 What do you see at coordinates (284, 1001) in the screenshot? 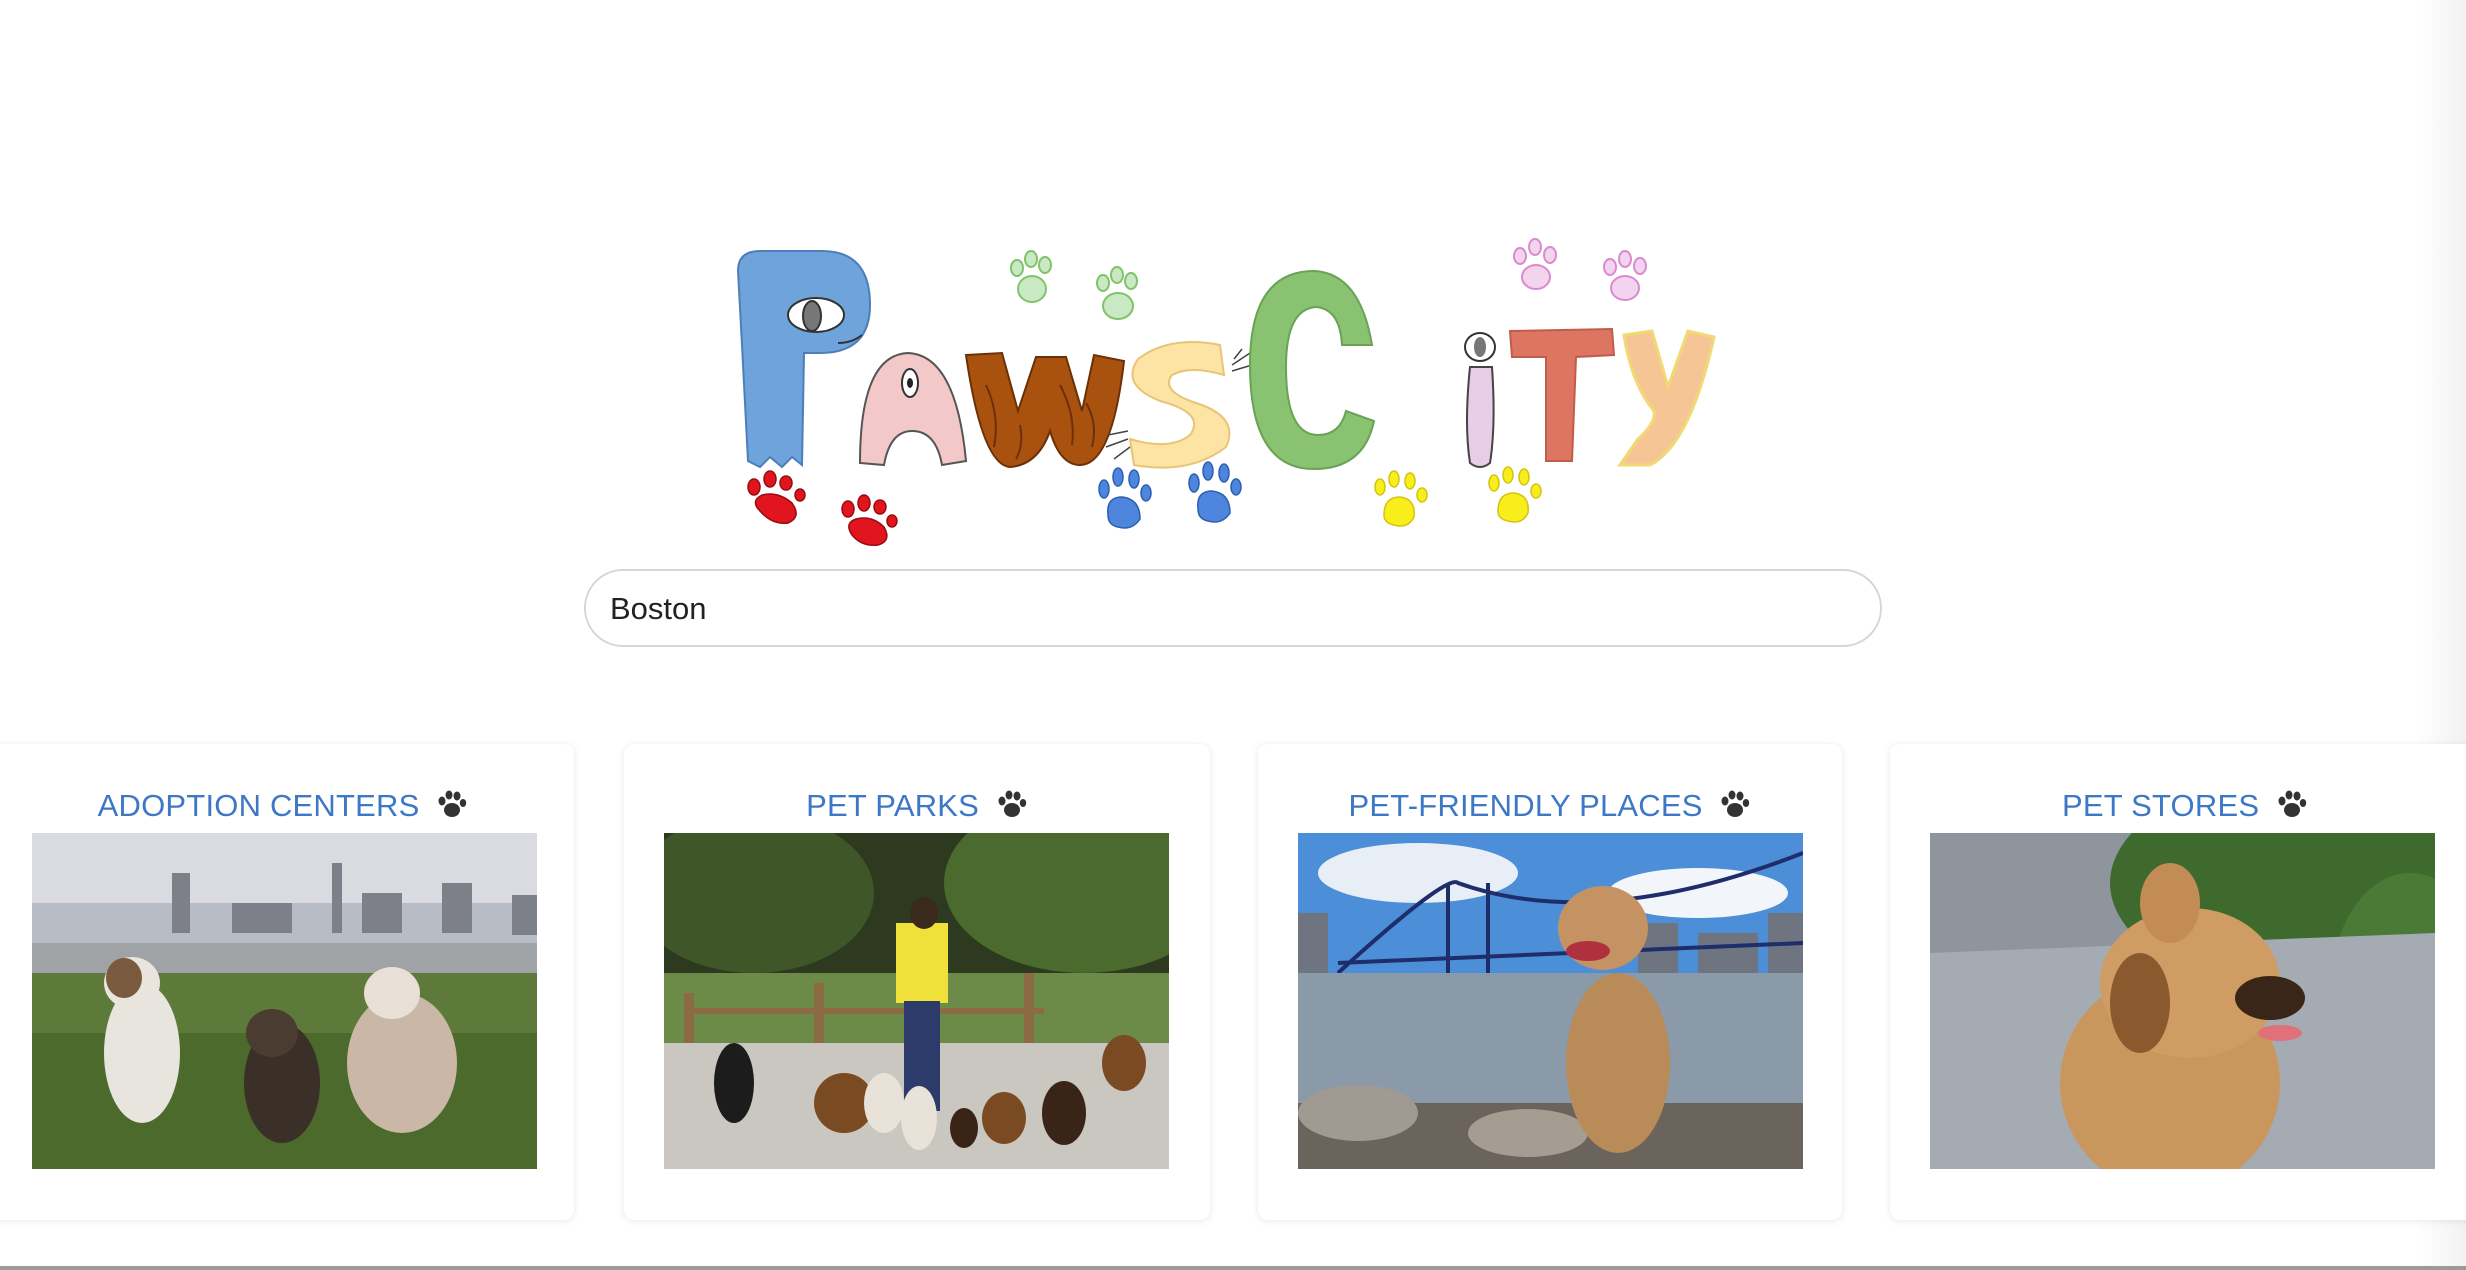
I see `dogs-by-river-photo` at bounding box center [284, 1001].